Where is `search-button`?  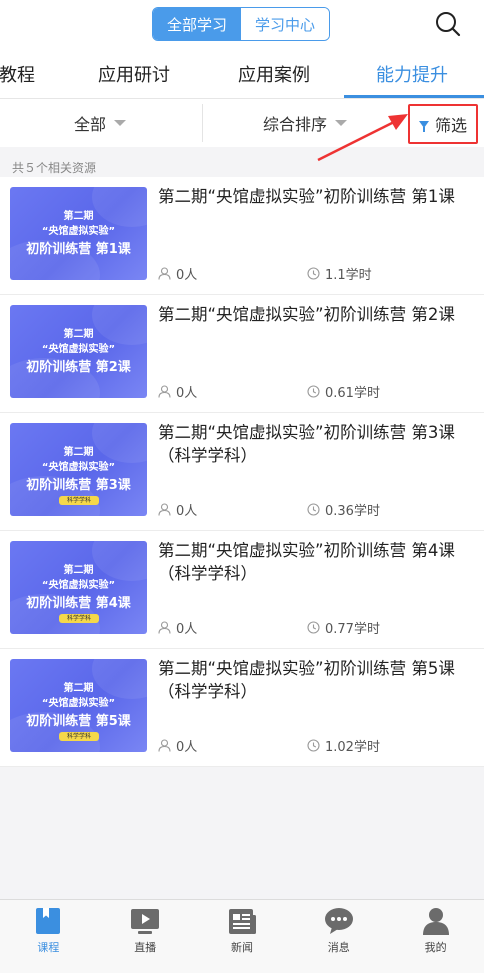 search-button is located at coordinates (448, 24).